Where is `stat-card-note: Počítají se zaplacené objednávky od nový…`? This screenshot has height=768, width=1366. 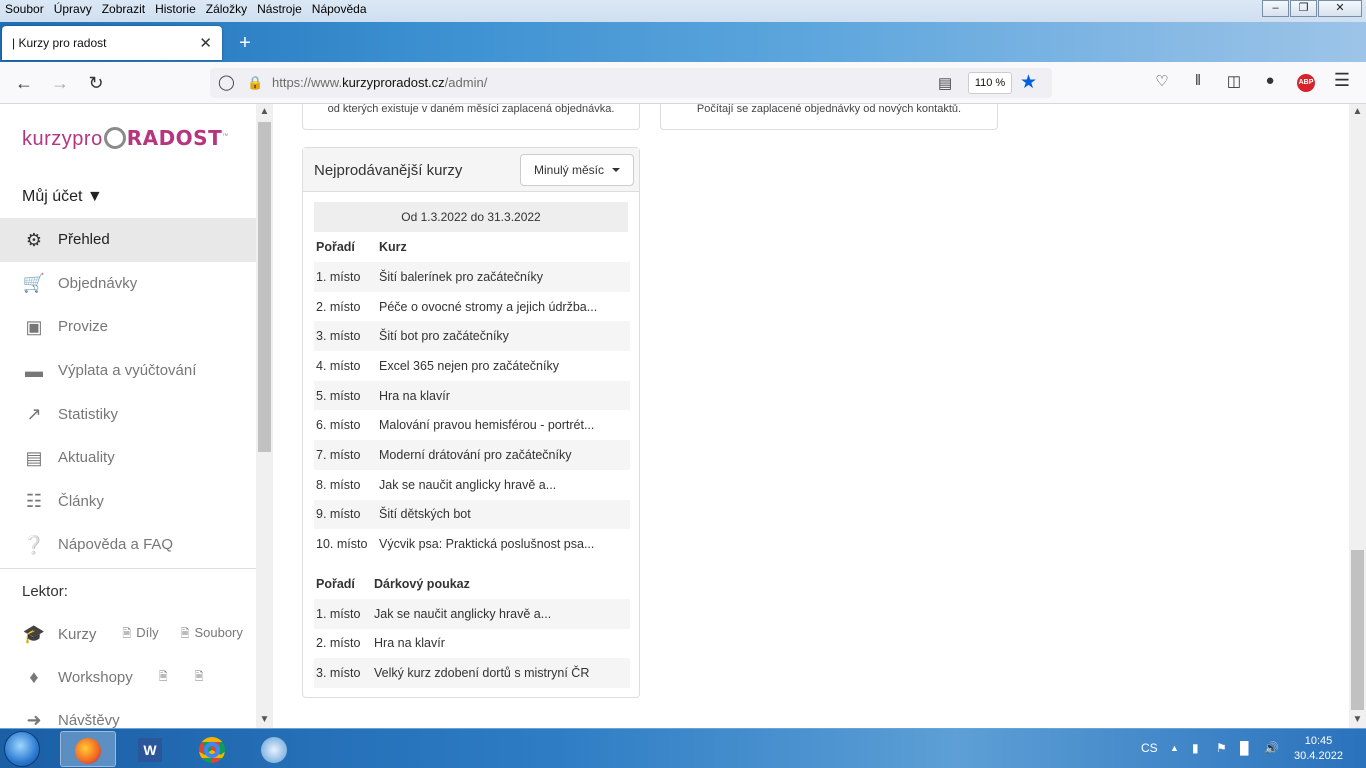
stat-card-note: Počítají se zaplacené objednávky od nový… is located at coordinates (829, 109).